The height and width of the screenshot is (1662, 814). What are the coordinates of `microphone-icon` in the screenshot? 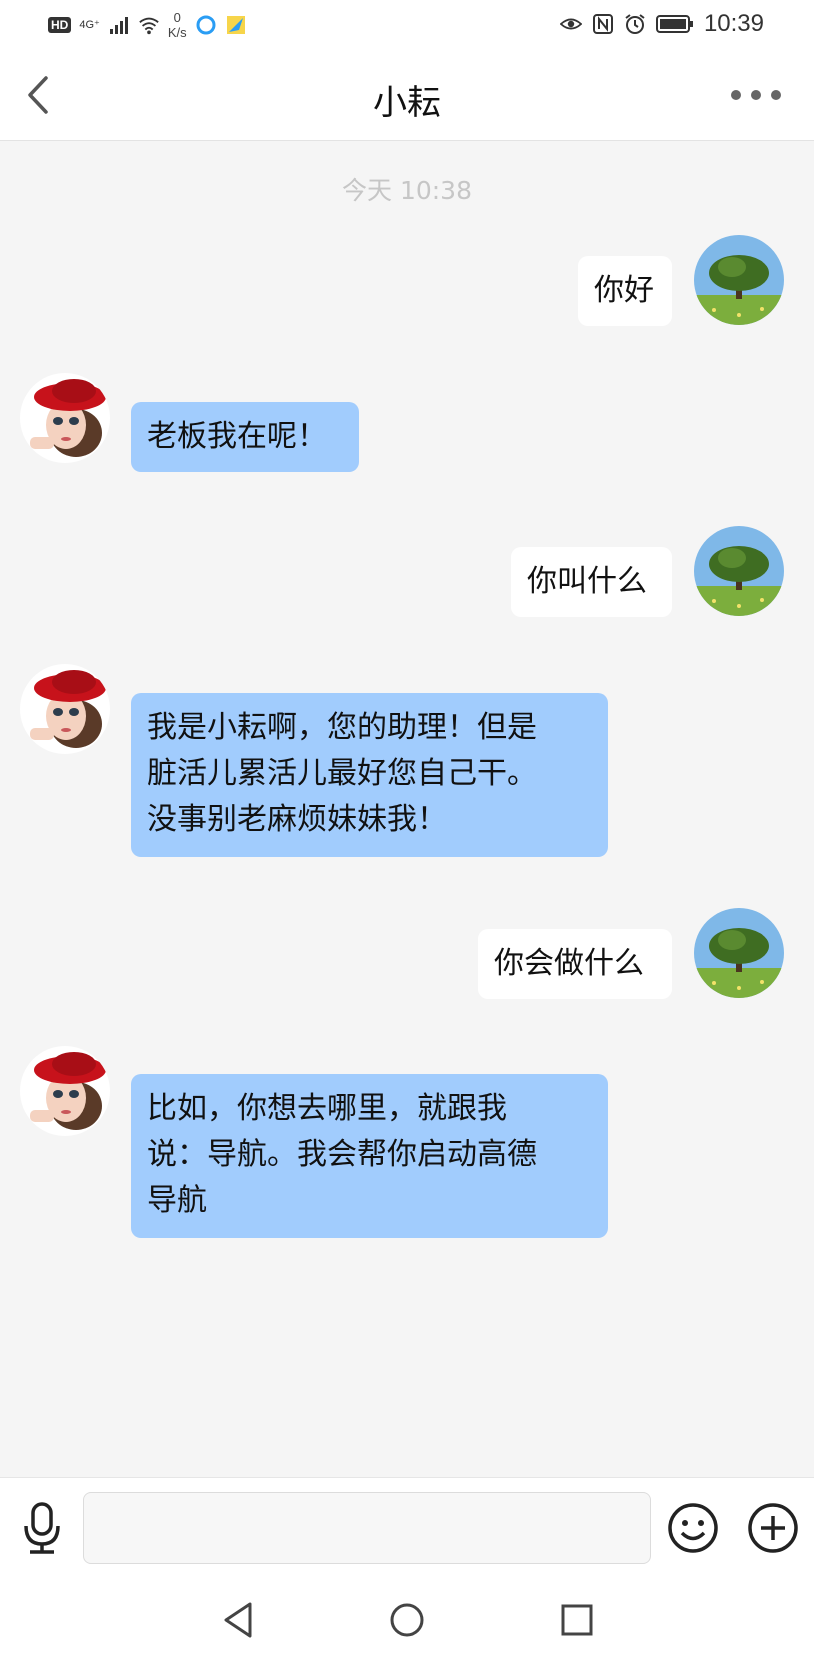 It's located at (42, 1528).